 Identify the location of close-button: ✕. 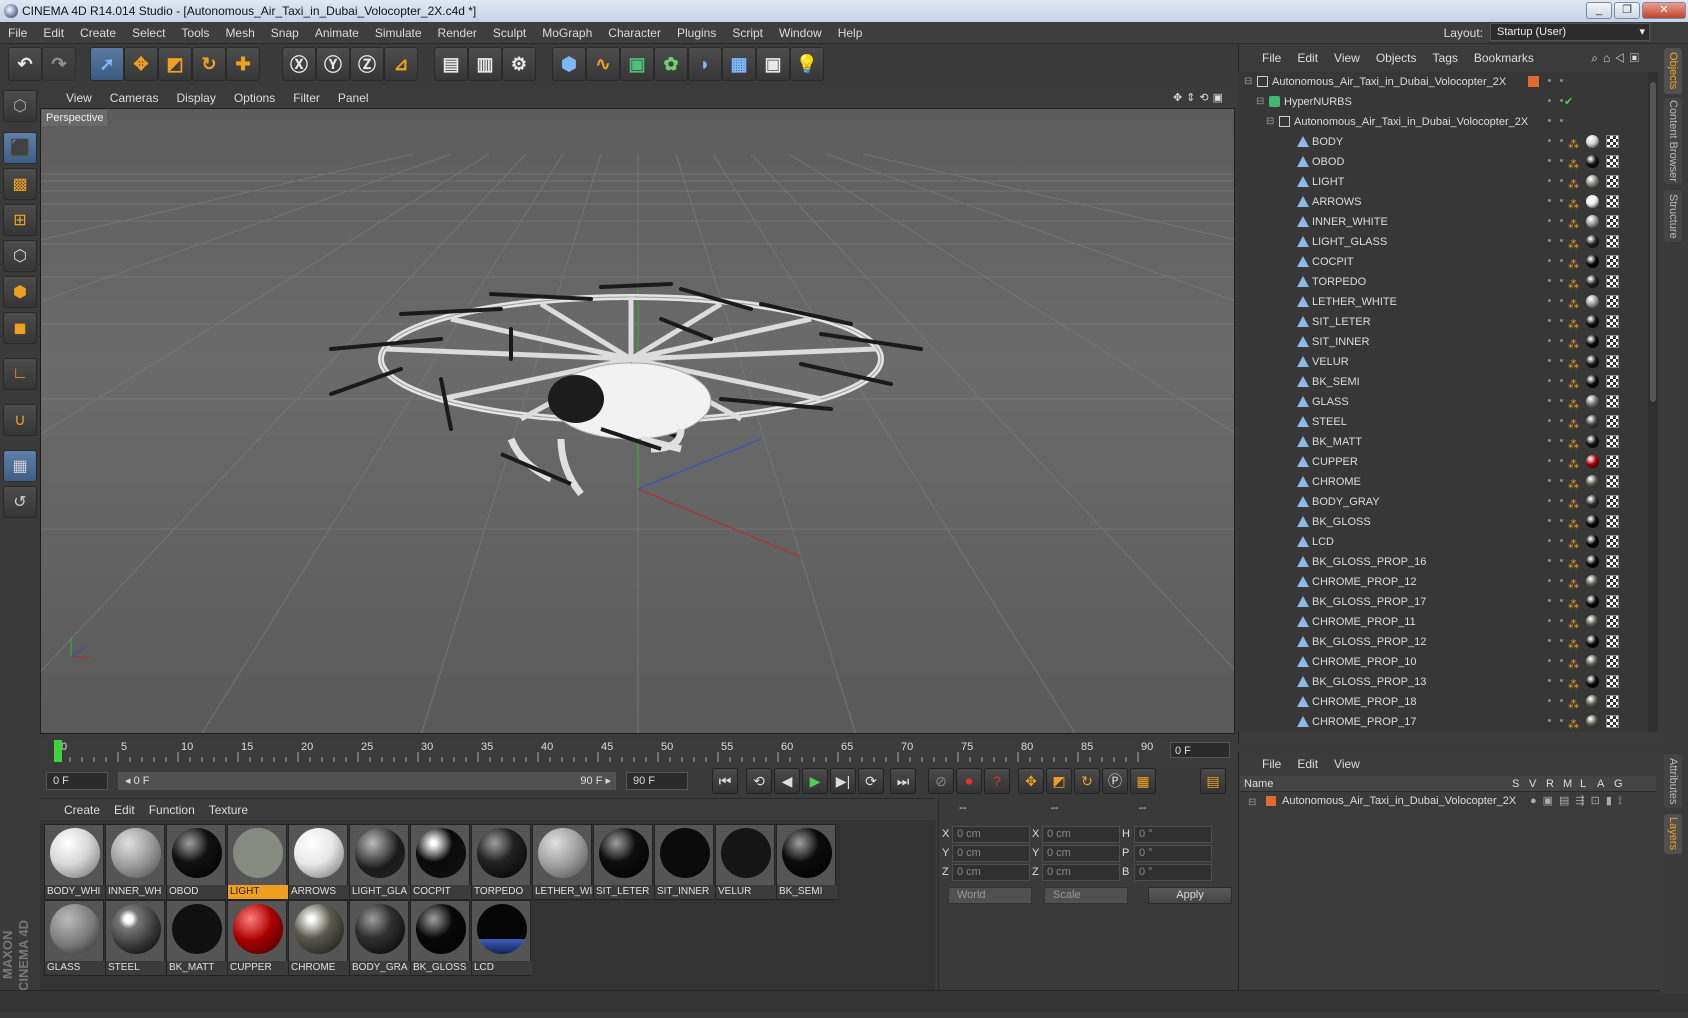
(1664, 10).